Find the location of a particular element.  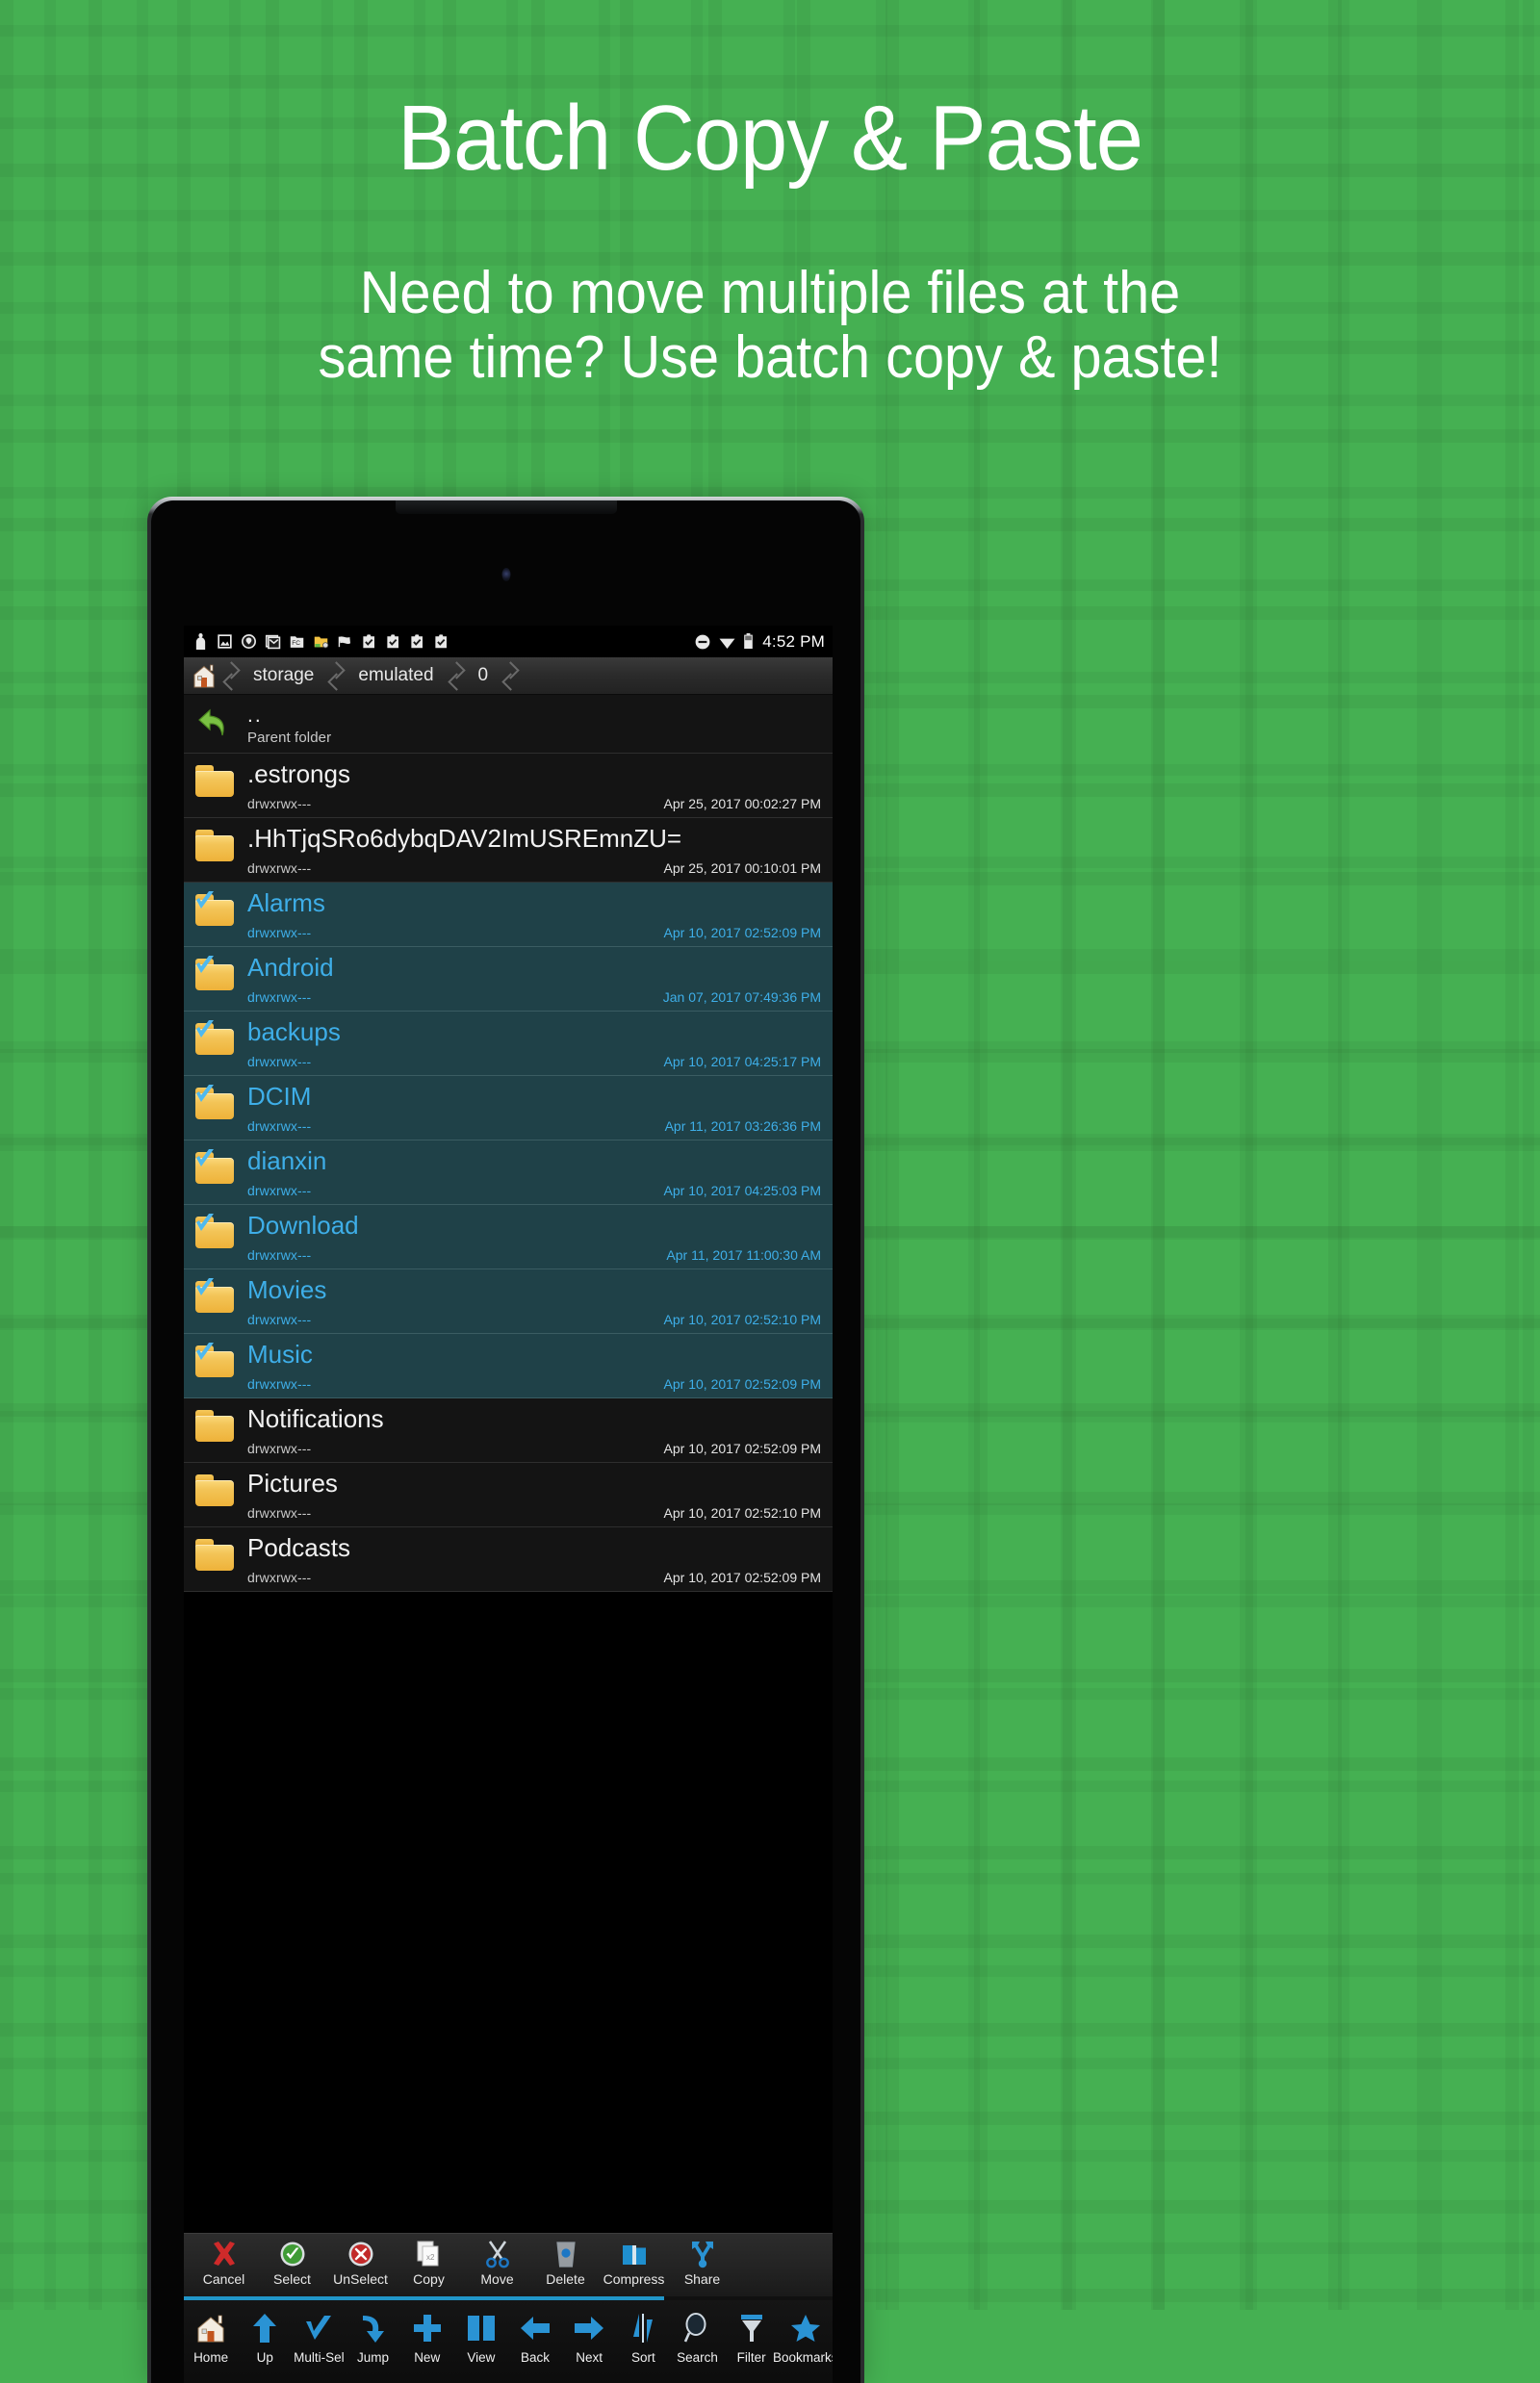

file-name: Notifications is located at coordinates (315, 1418).